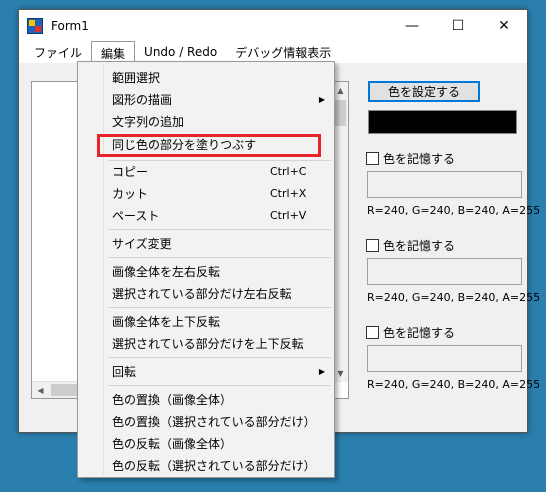 This screenshot has height=492, width=546. Describe the element at coordinates (166, 271) in the screenshot. I see `menu-item-label: 画像全体を左右反転` at that location.